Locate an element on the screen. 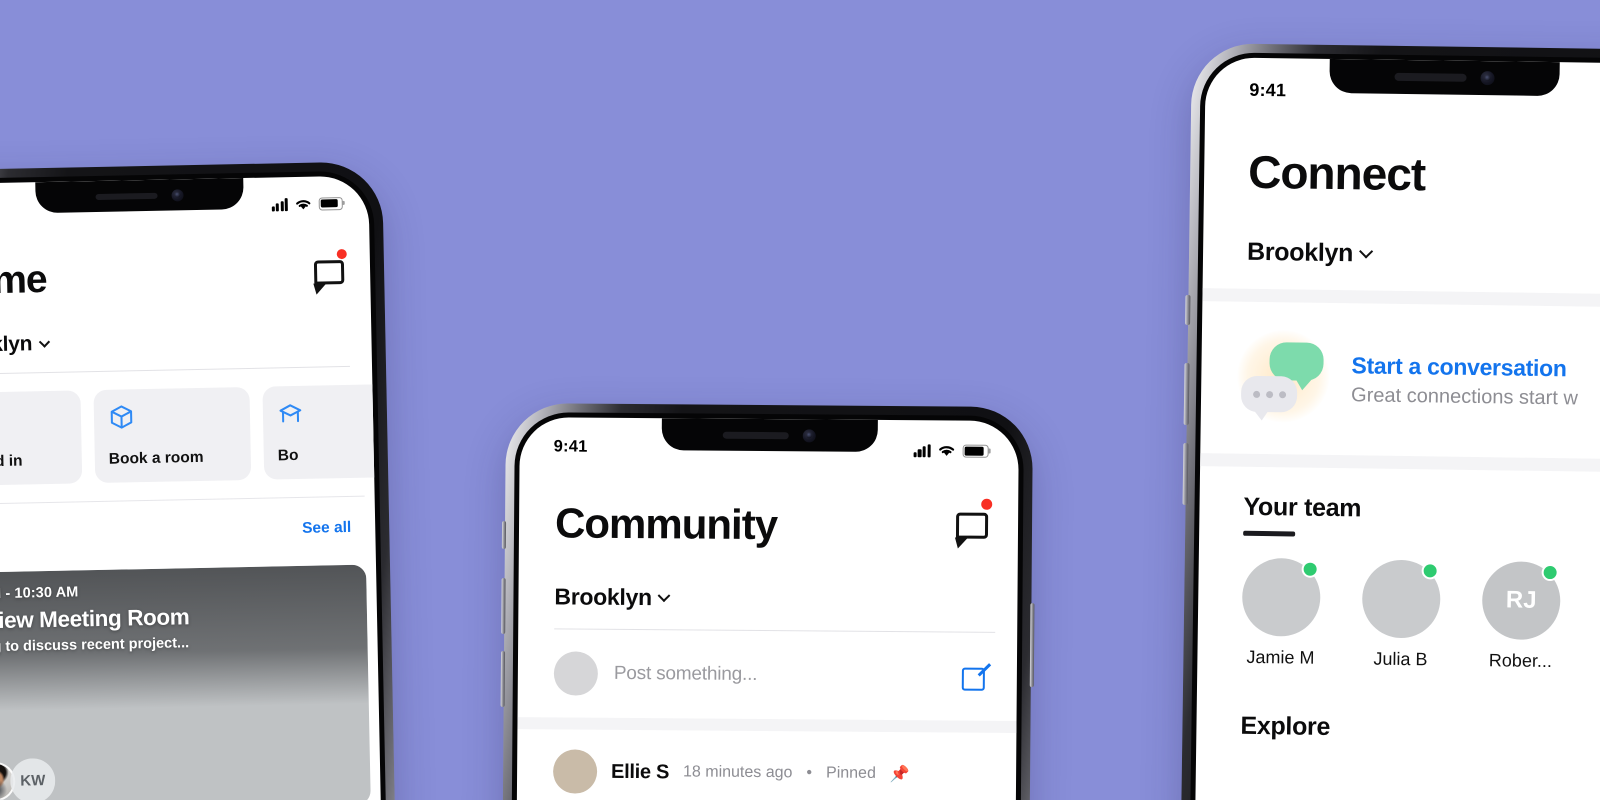 The height and width of the screenshot is (800, 1600). chat-bubbles-illustration is located at coordinates (1283, 378).